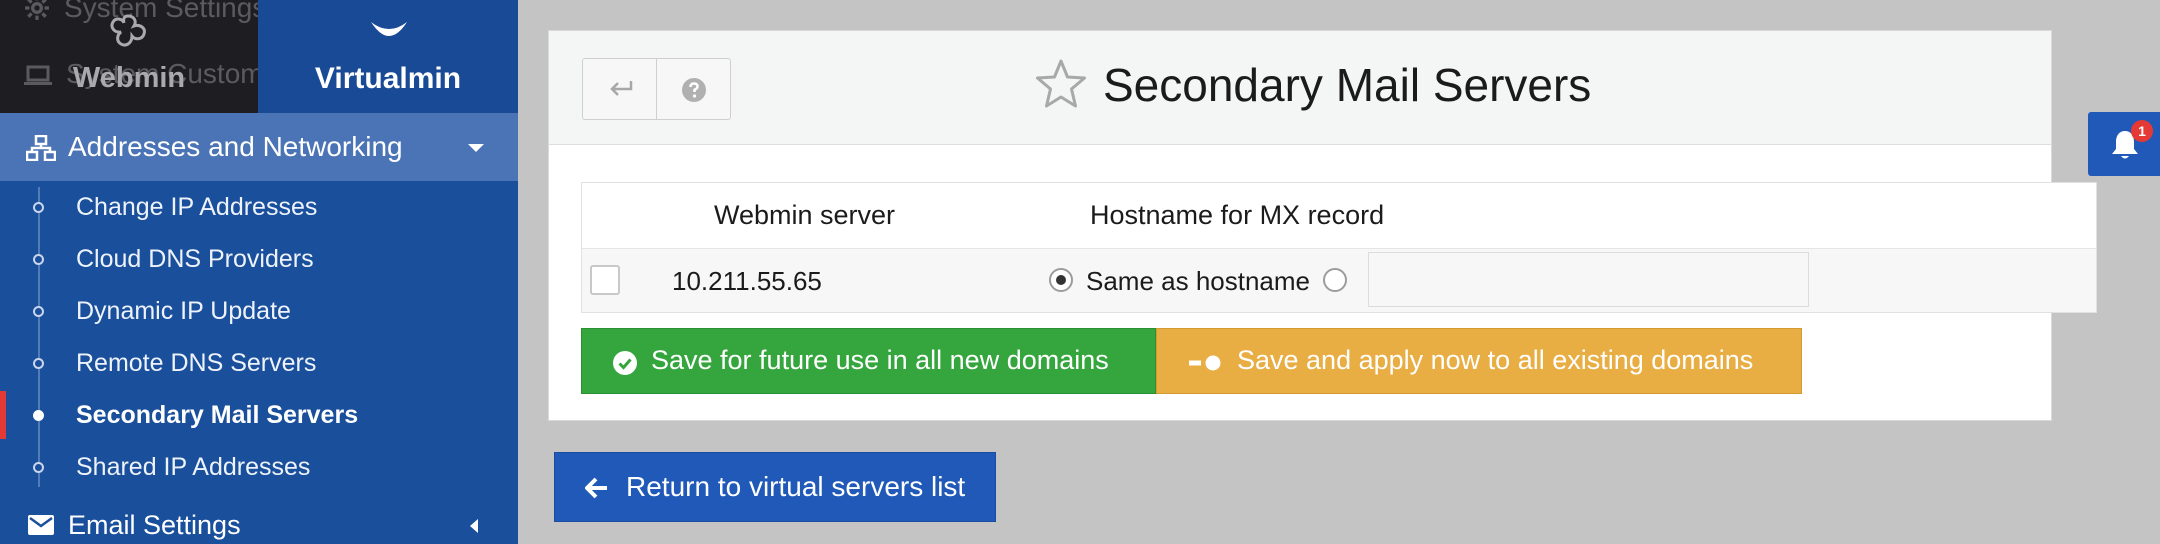 The image size is (2160, 544). What do you see at coordinates (1588, 279) in the screenshot?
I see `mx-hostname-input` at bounding box center [1588, 279].